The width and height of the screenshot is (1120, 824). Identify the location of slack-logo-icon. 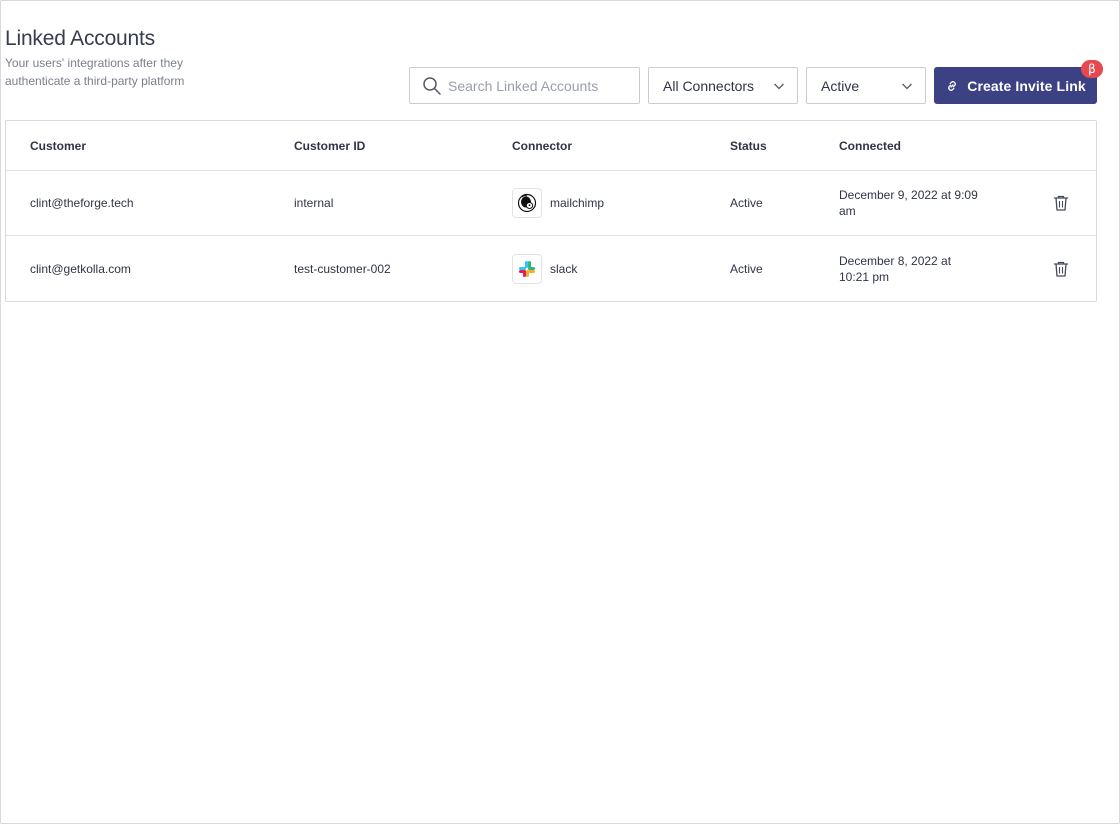
(527, 268).